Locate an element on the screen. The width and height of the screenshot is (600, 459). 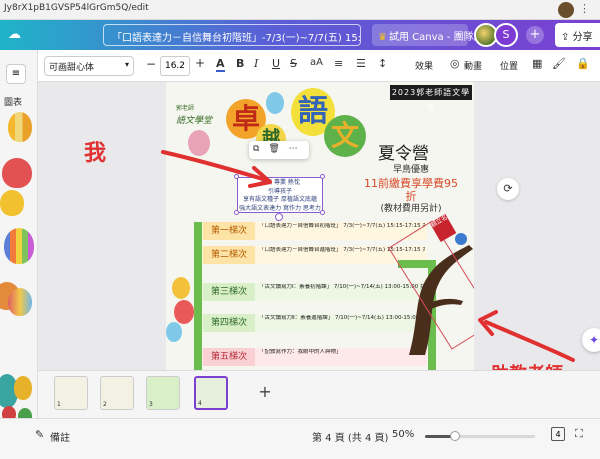
effects-button: 效果 is located at coordinates (424, 65).